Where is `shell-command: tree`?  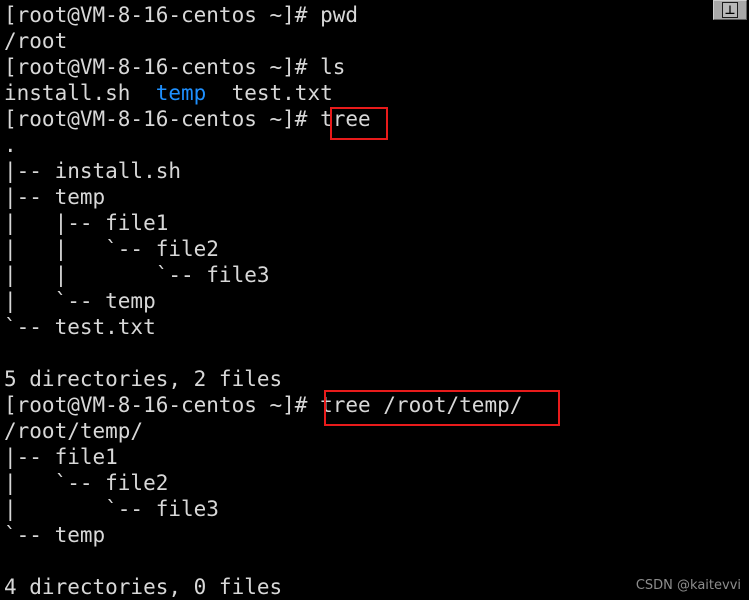 shell-command: tree is located at coordinates (345, 119).